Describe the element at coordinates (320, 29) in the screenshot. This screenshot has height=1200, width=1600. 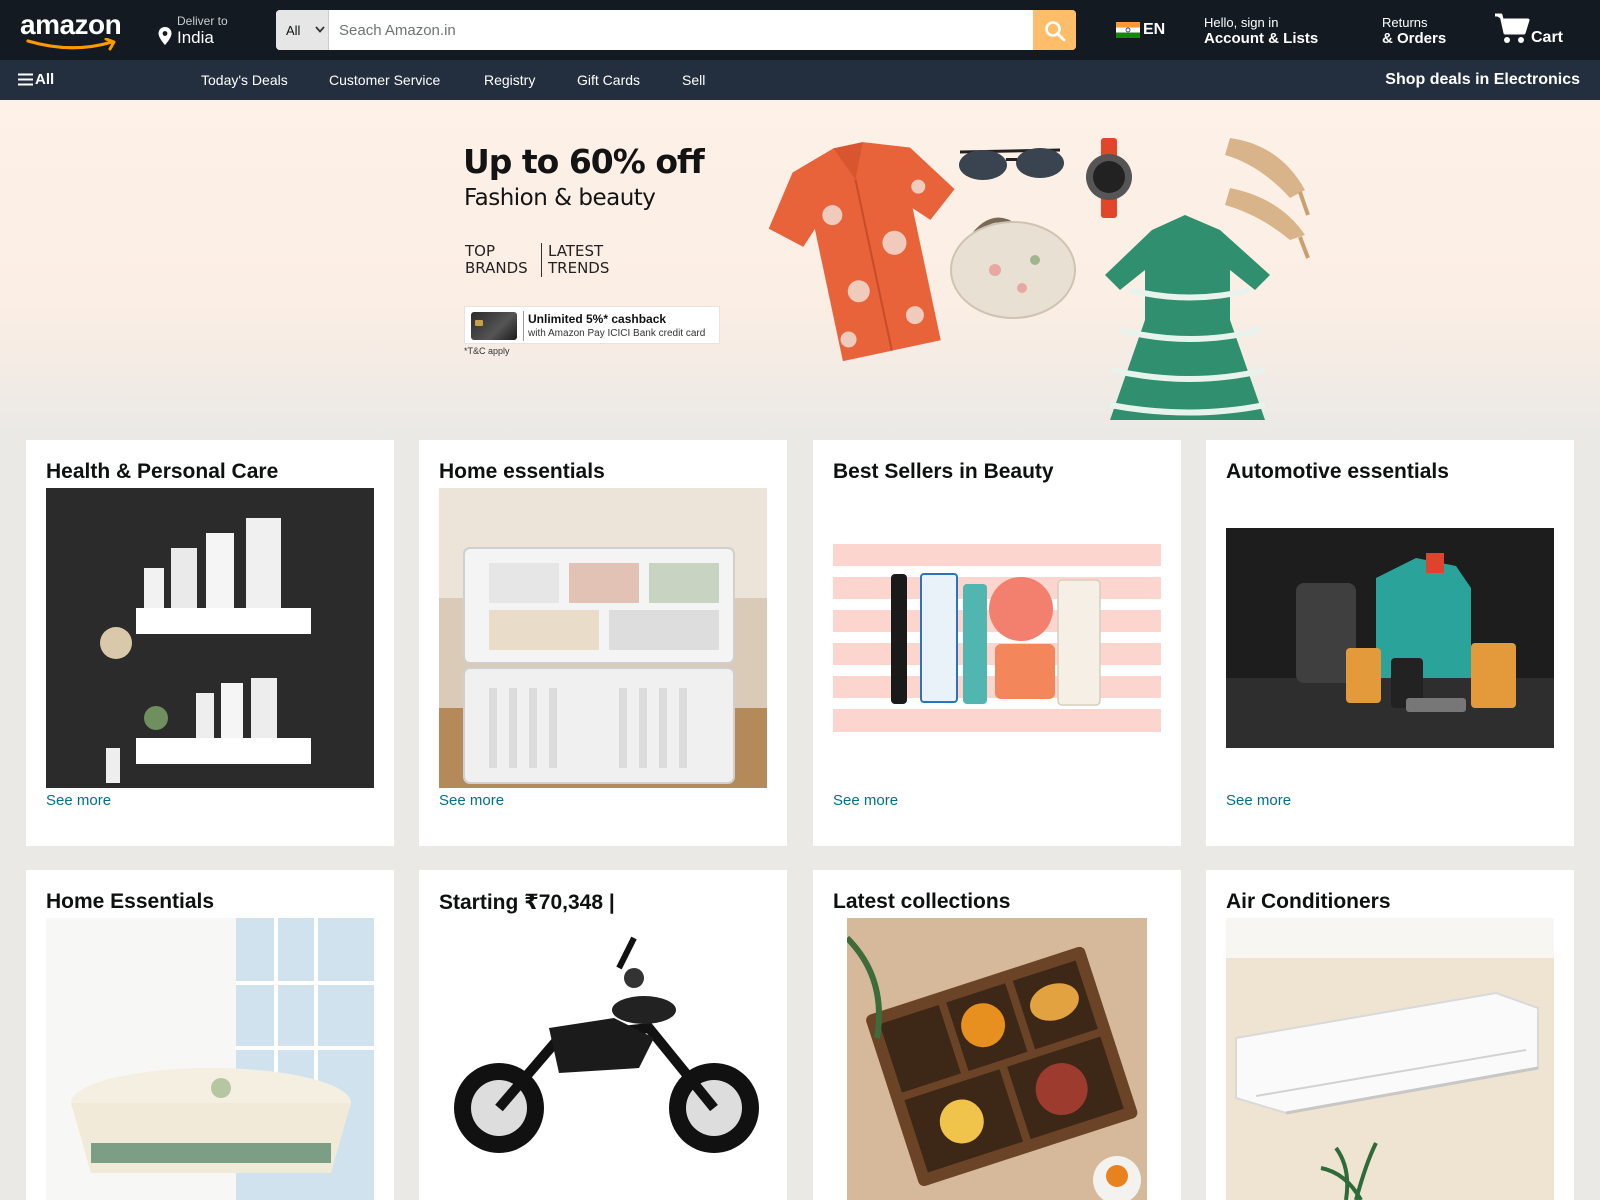
I see `chevron-down-icon` at that location.